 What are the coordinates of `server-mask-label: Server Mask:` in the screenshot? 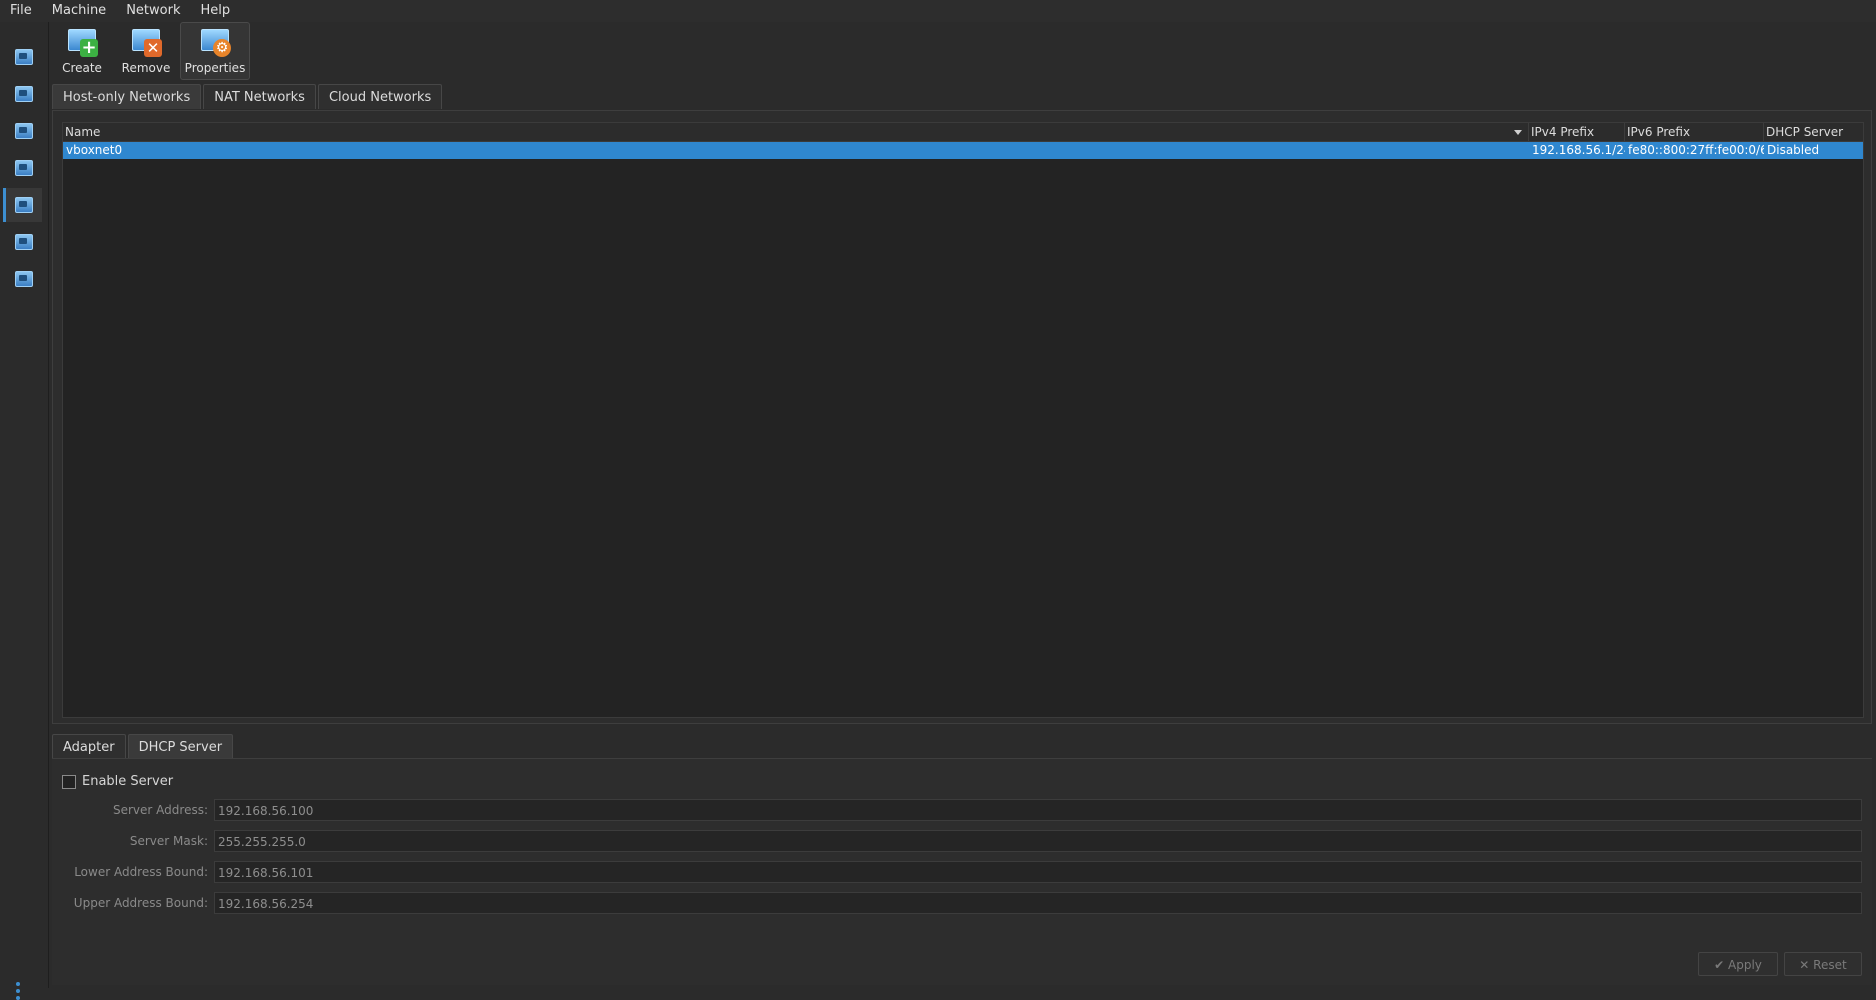 It's located at (168, 841).